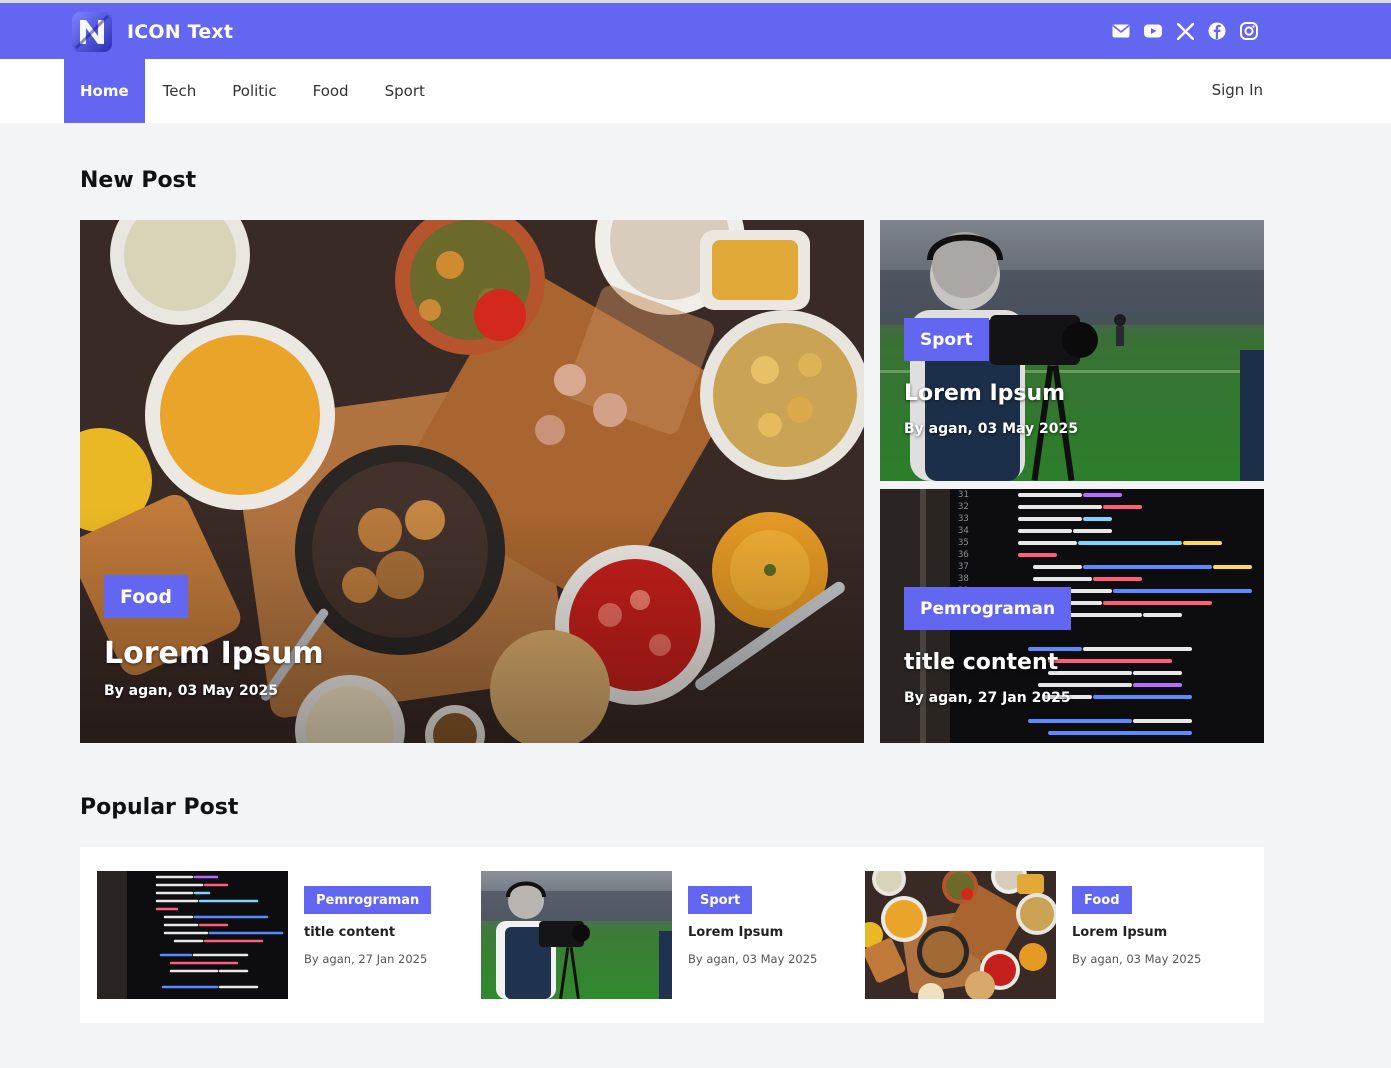 The image size is (1391, 1068). What do you see at coordinates (159, 807) in the screenshot?
I see `popular-post-heading: Popular Post` at bounding box center [159, 807].